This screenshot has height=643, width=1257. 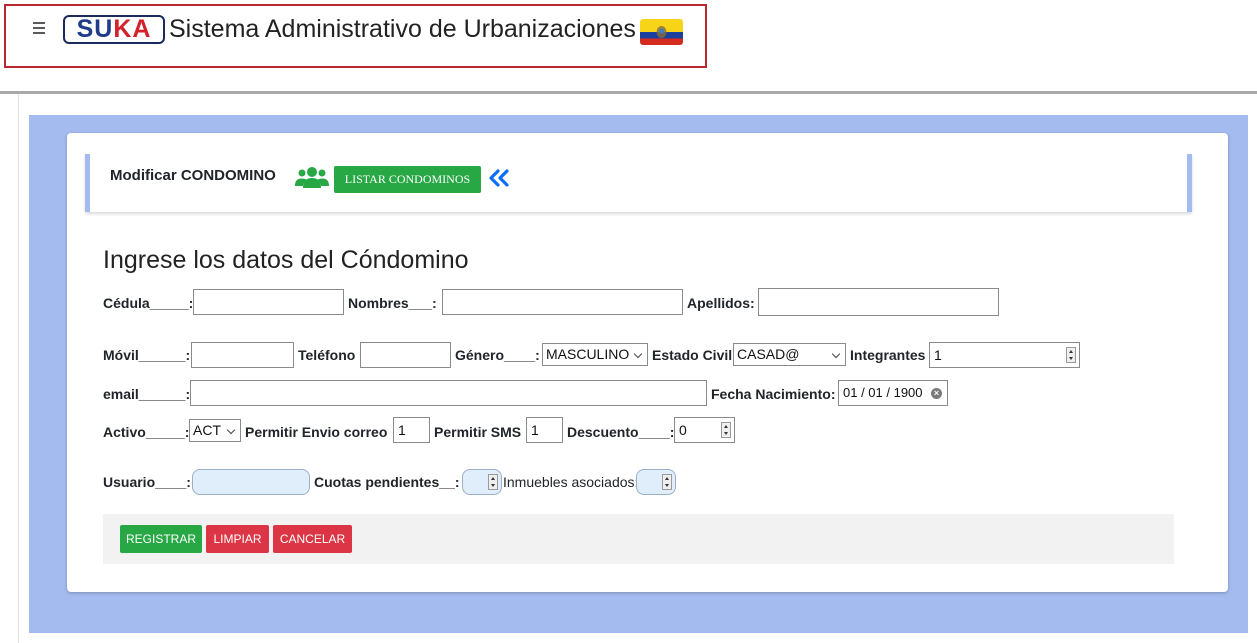 I want to click on header-divider, so click(x=628, y=92).